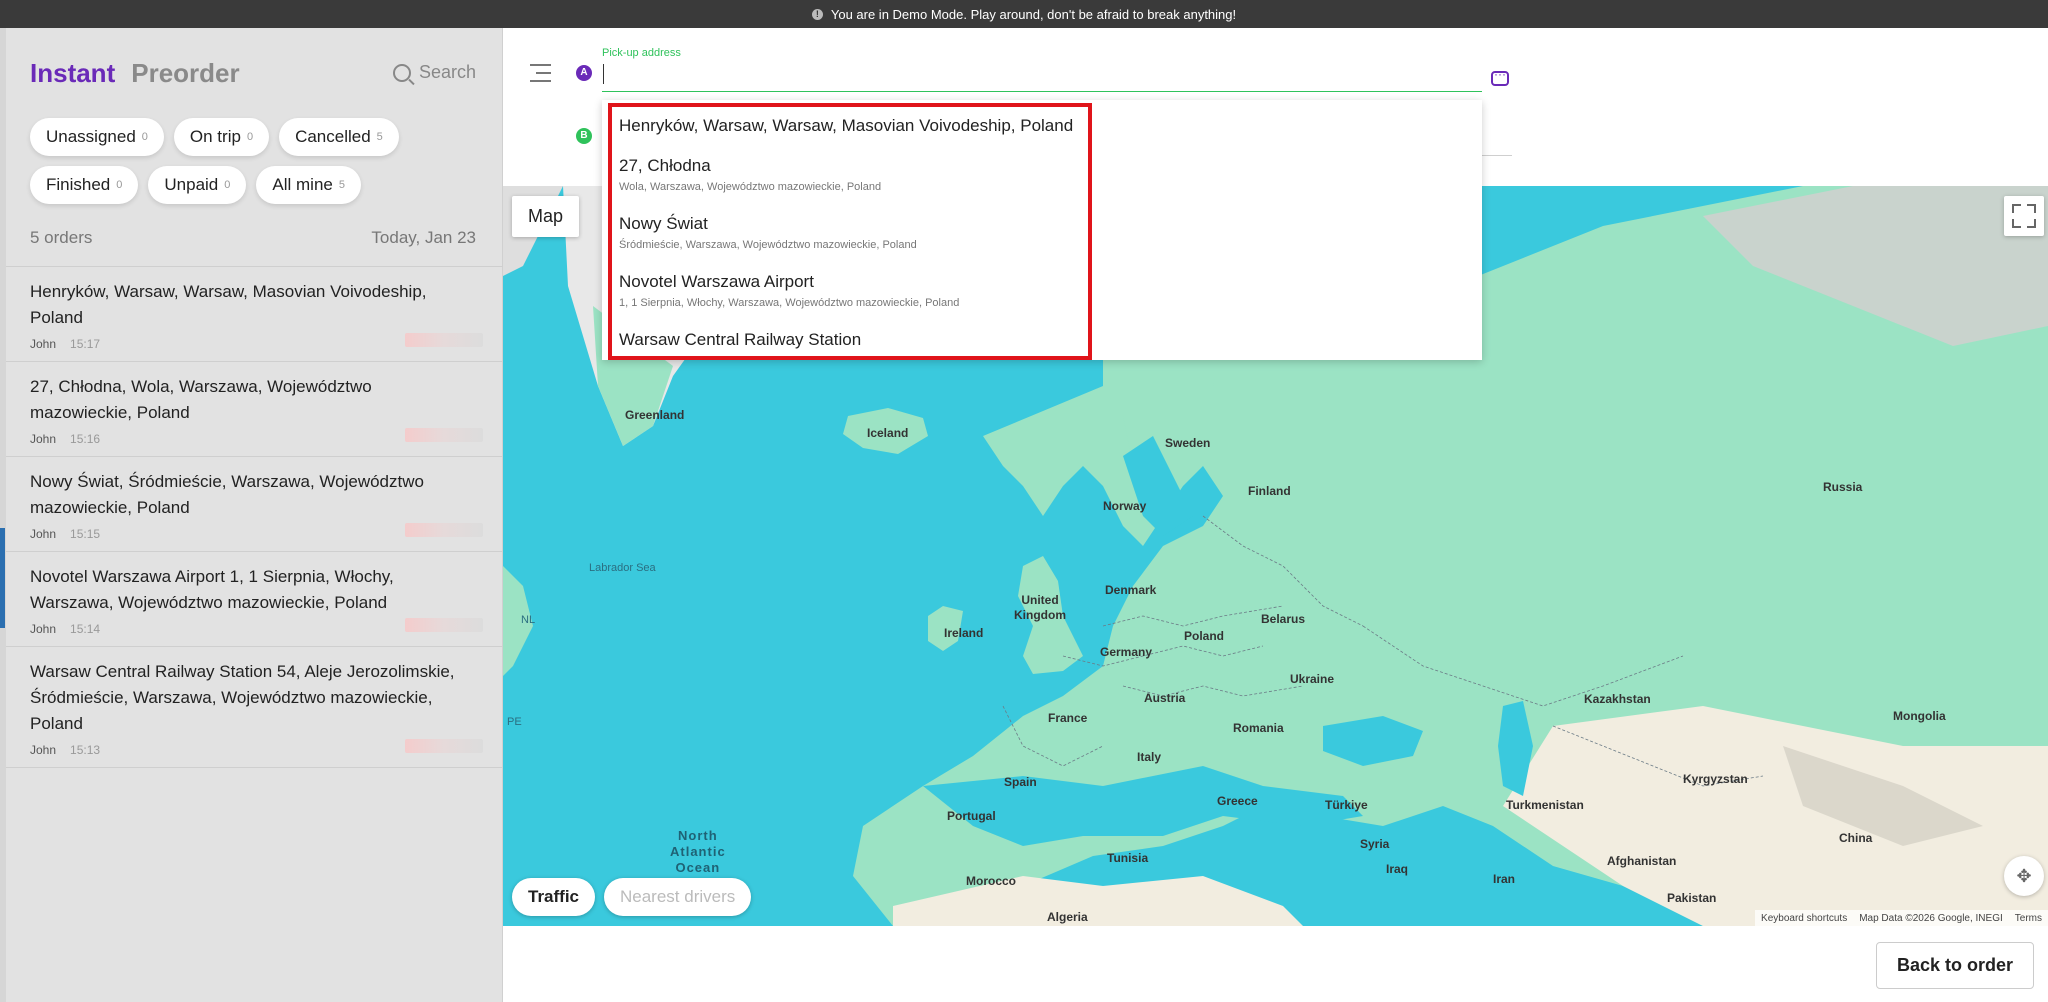  What do you see at coordinates (1500, 76) in the screenshot?
I see `comment-icon` at bounding box center [1500, 76].